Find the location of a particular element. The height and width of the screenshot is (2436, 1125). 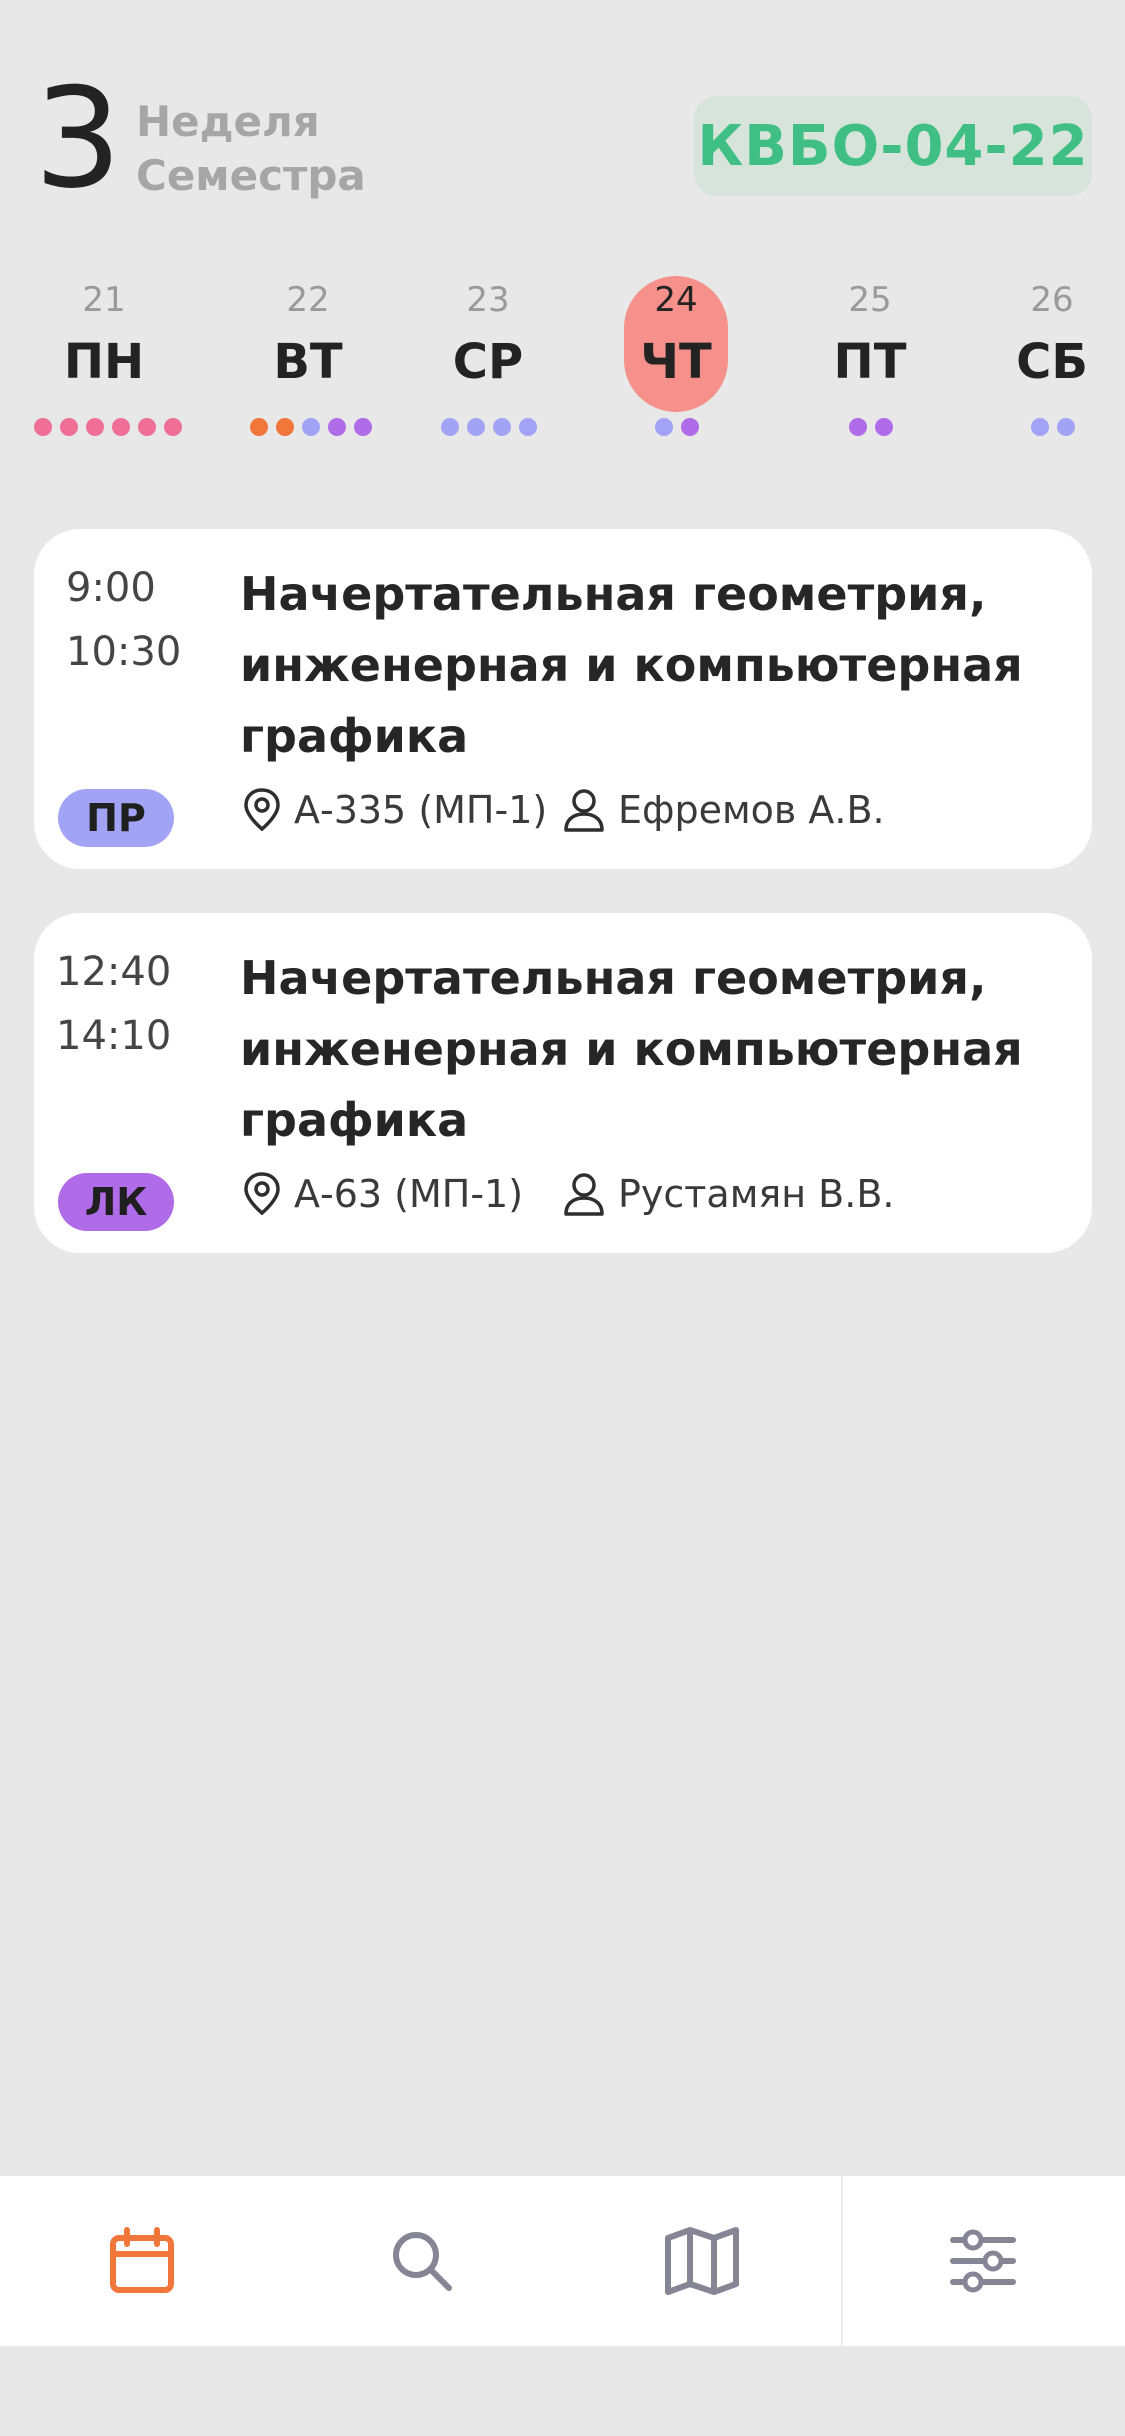

lesson-start-time: 9:00 is located at coordinates (111, 588).